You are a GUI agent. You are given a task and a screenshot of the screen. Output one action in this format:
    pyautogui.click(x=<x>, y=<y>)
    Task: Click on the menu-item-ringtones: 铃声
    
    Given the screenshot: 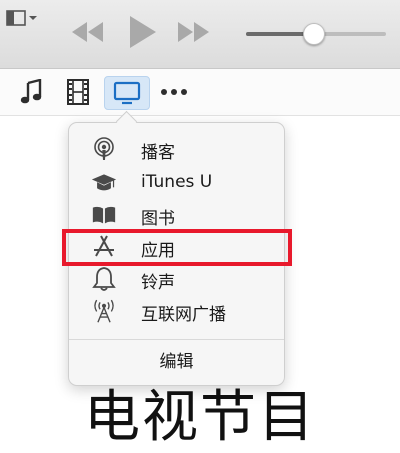 What is the action you would take?
    pyautogui.click(x=176, y=279)
    